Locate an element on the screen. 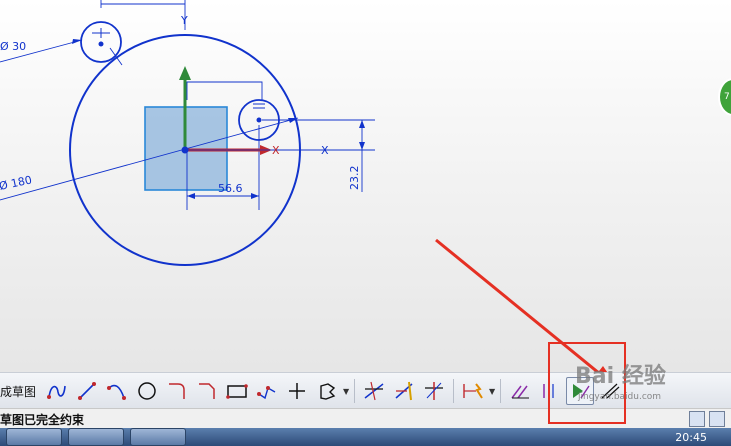  polygon-button is located at coordinates (267, 391).